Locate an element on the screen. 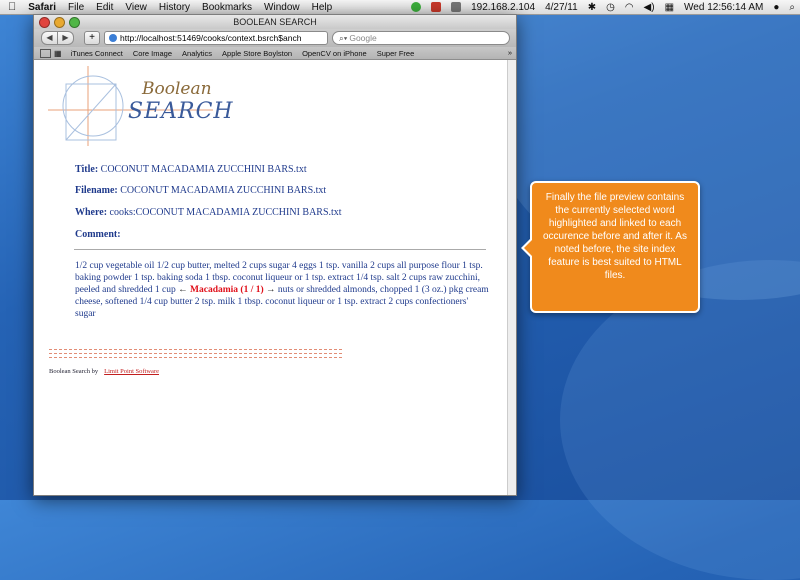 This screenshot has width=800, height=580. input-menu-icon: ▦ is located at coordinates (669, 7).